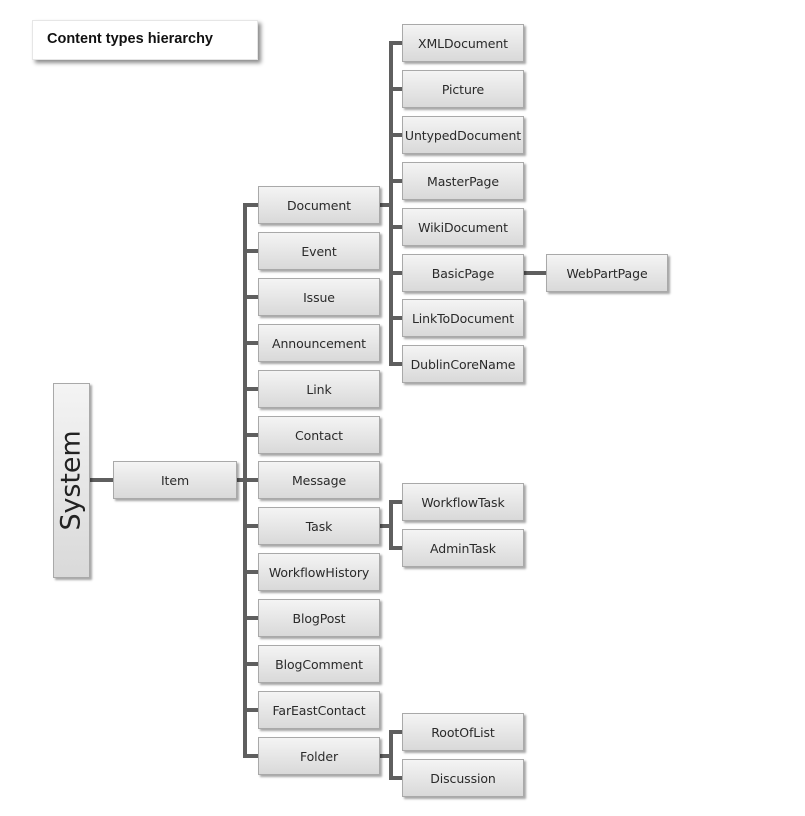  I want to click on node-label: Folder, so click(319, 756).